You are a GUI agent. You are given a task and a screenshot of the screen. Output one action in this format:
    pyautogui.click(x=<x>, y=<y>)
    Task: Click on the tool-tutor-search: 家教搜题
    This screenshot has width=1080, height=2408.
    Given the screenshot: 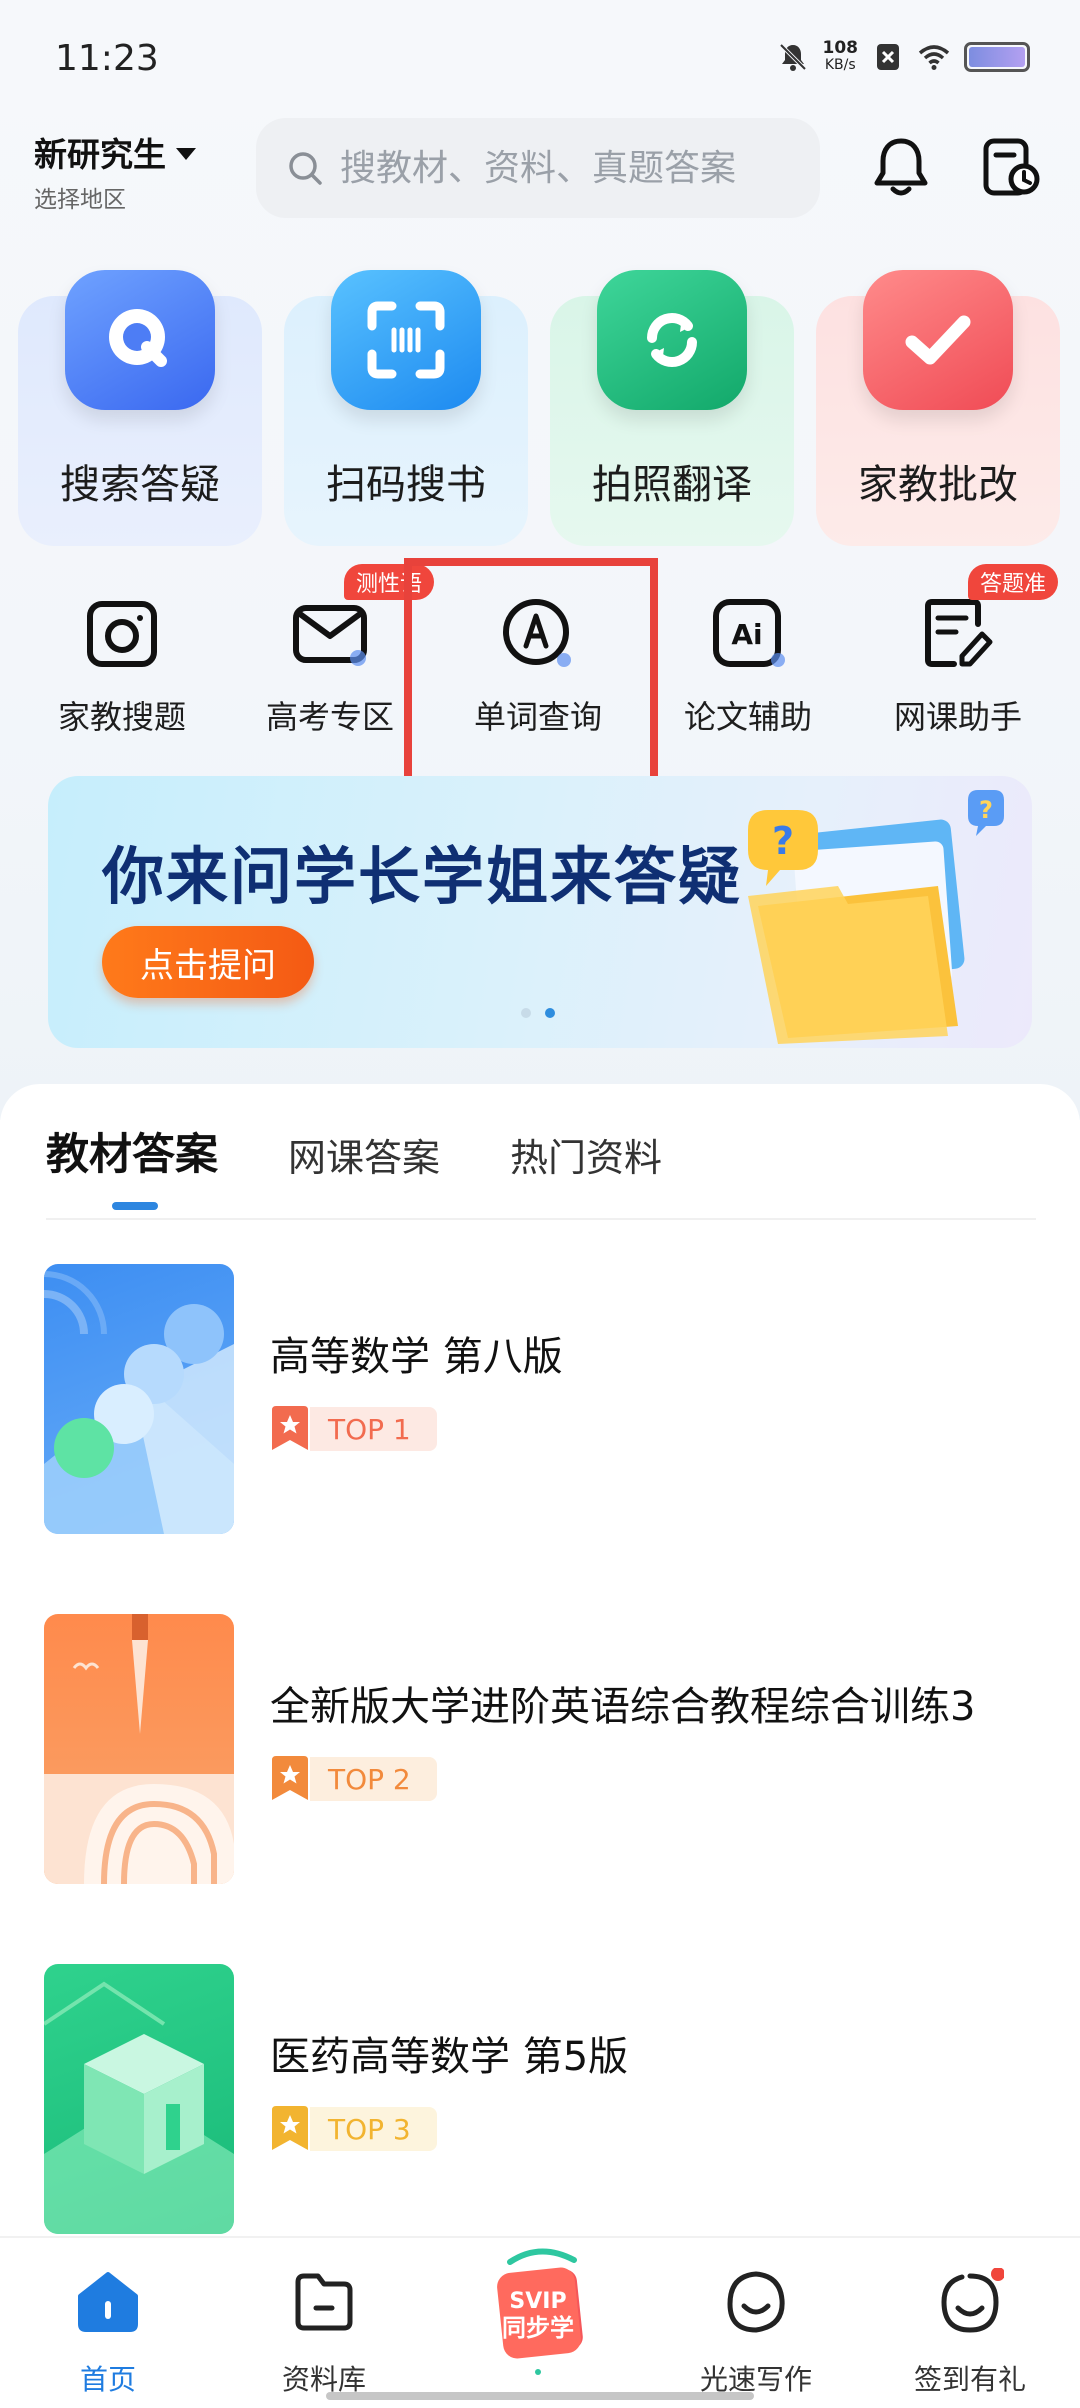 What is the action you would take?
    pyautogui.click(x=122, y=658)
    